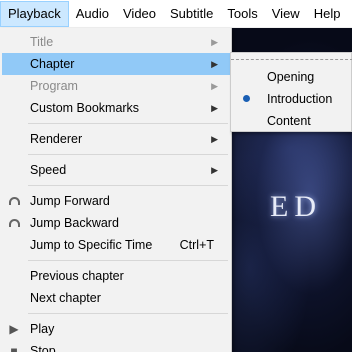  I want to click on menu-item-custom-bookmarks: Custom Bookmarks ▶, so click(116, 108).